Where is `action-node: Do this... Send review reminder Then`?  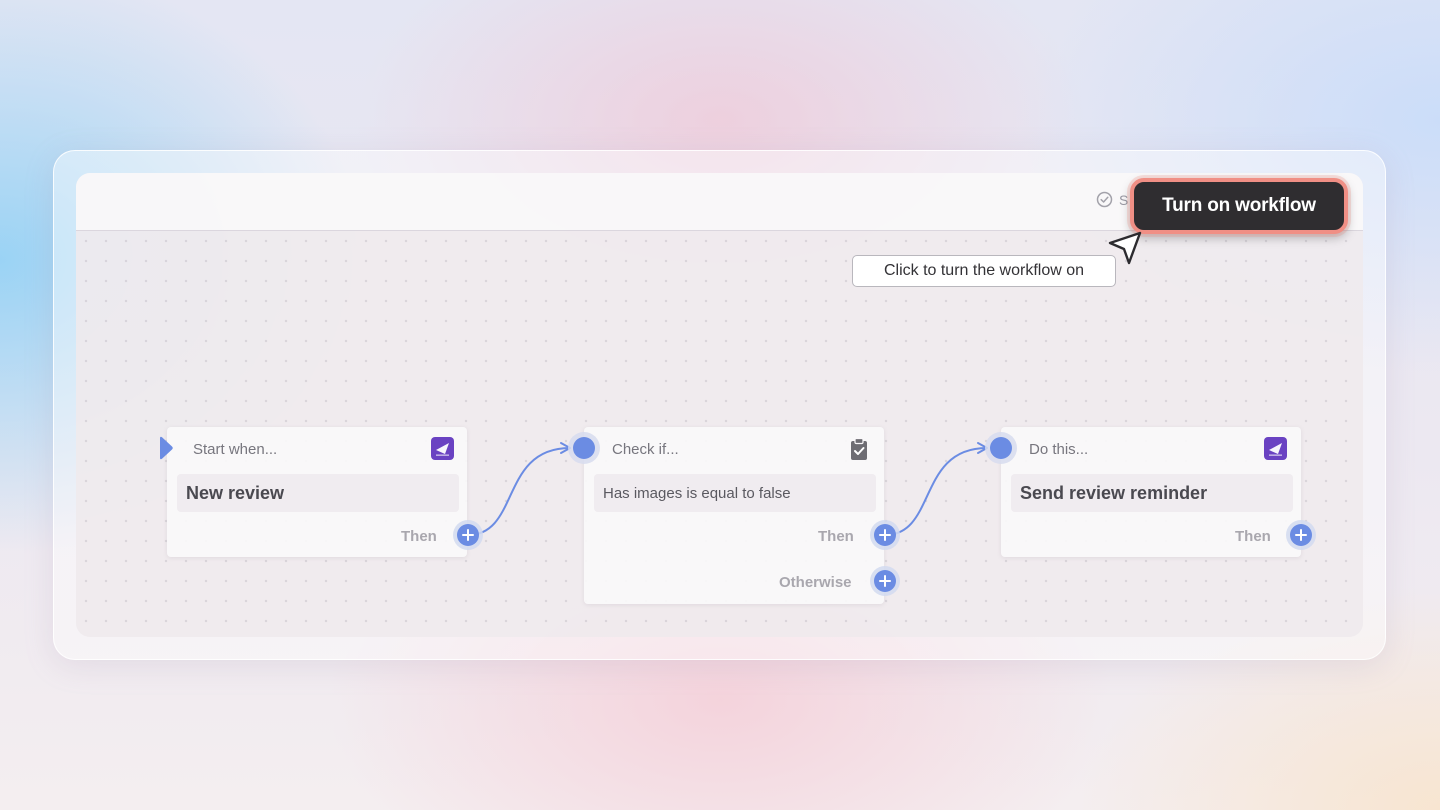
action-node: Do this... Send review reminder Then is located at coordinates (1151, 492).